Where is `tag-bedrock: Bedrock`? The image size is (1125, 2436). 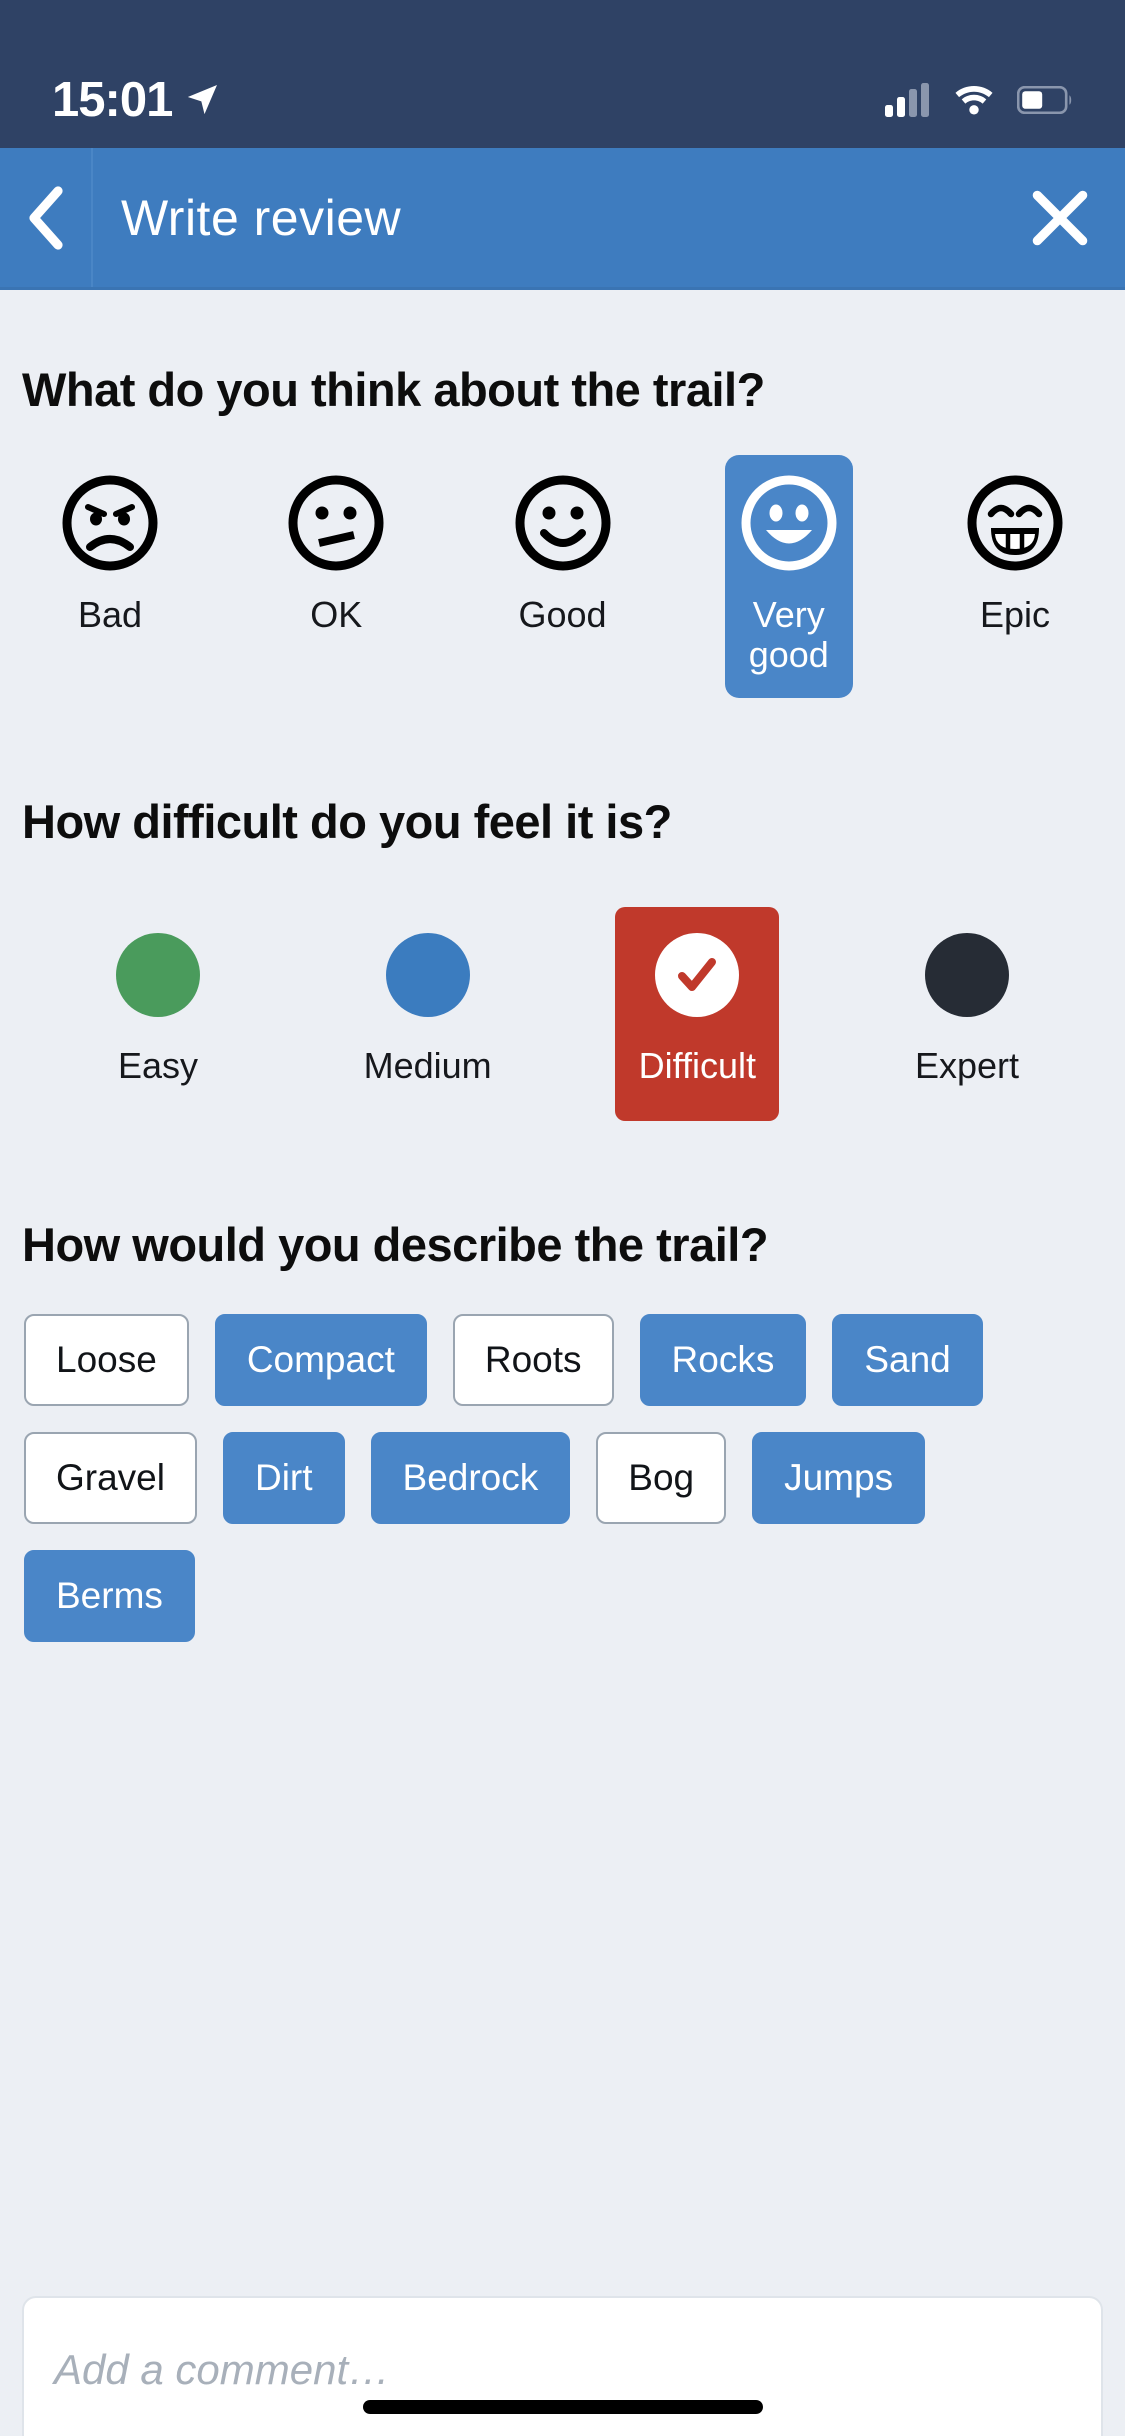
tag-bedrock: Bedrock is located at coordinates (470, 1477).